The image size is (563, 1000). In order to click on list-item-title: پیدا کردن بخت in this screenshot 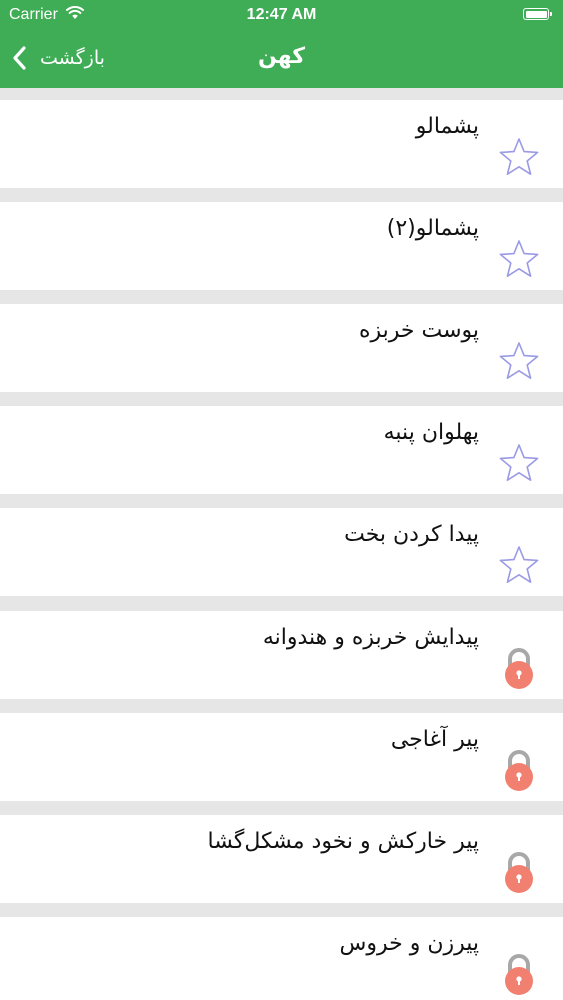, I will do `click(411, 534)`.